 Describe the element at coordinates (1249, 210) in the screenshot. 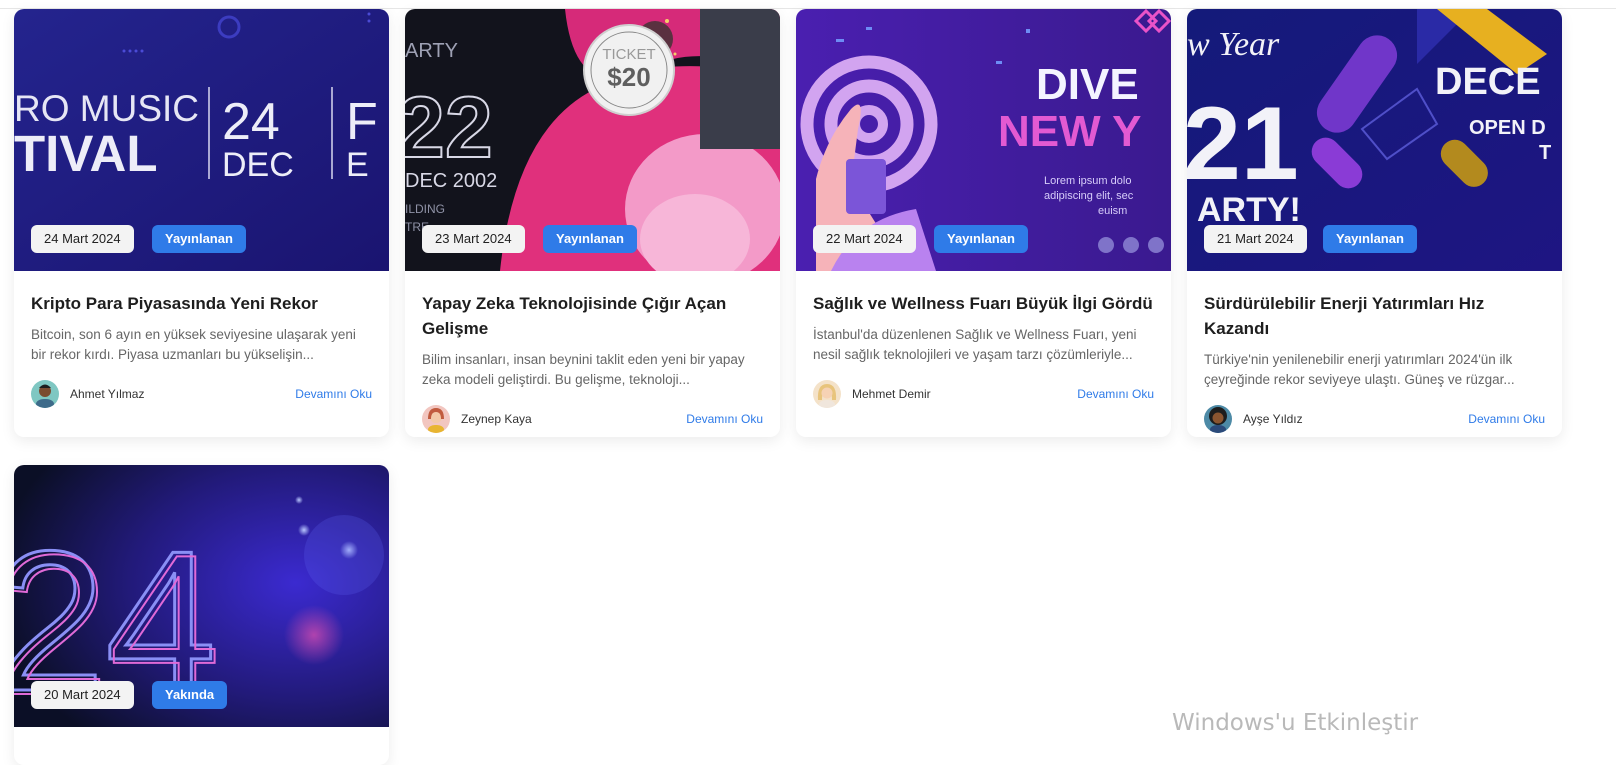

I see `svg-text: ARTY!` at that location.